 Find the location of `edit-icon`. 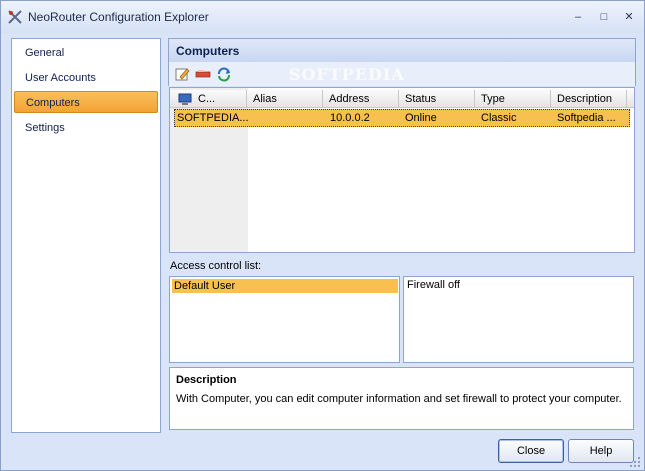

edit-icon is located at coordinates (182, 74).